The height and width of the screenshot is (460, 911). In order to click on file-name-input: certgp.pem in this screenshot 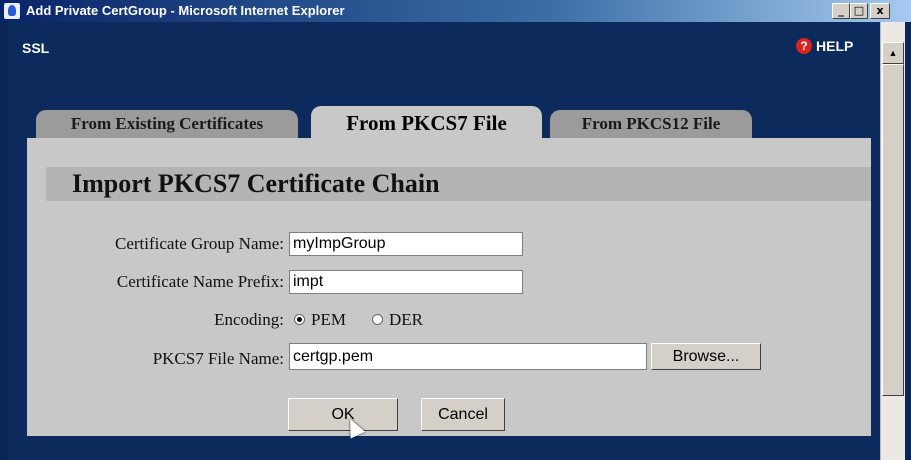, I will do `click(468, 356)`.